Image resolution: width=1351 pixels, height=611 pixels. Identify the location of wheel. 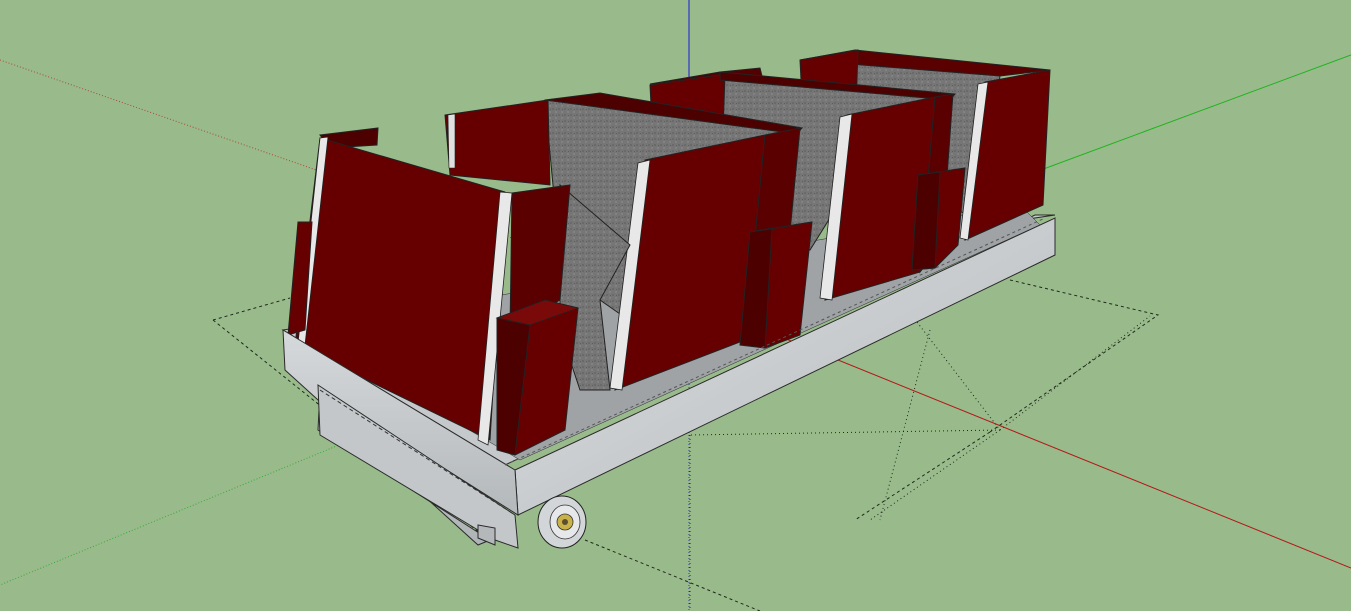
(562, 522).